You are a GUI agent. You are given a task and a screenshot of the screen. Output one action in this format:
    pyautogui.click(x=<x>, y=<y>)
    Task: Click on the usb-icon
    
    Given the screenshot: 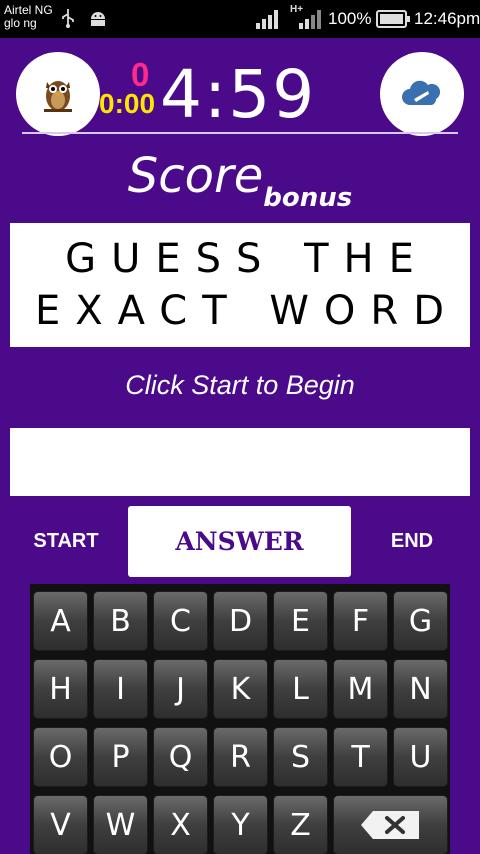 What is the action you would take?
    pyautogui.click(x=68, y=18)
    